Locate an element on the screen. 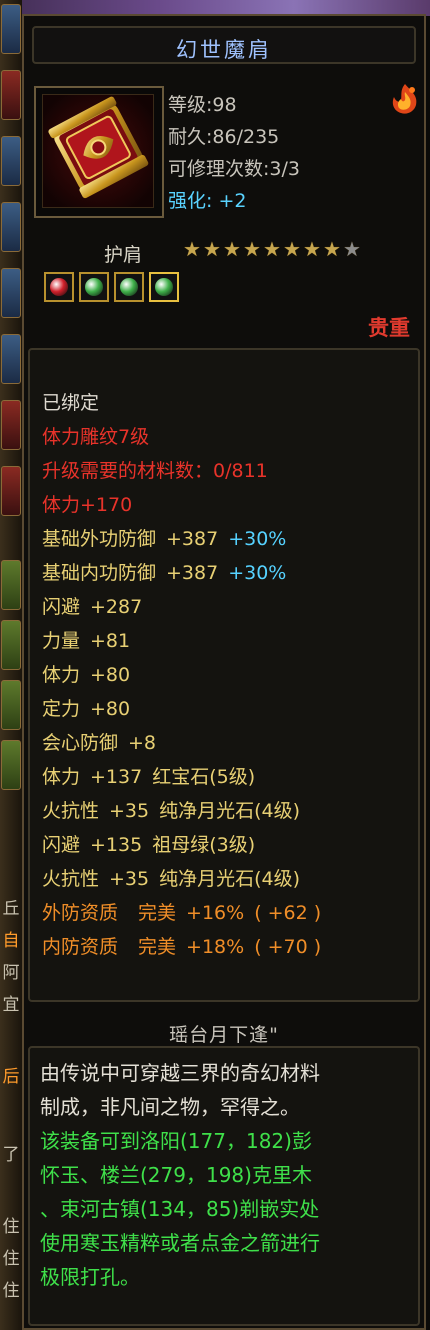 The image size is (430, 1330). attr-focus: 定力 +80 is located at coordinates (86, 707).